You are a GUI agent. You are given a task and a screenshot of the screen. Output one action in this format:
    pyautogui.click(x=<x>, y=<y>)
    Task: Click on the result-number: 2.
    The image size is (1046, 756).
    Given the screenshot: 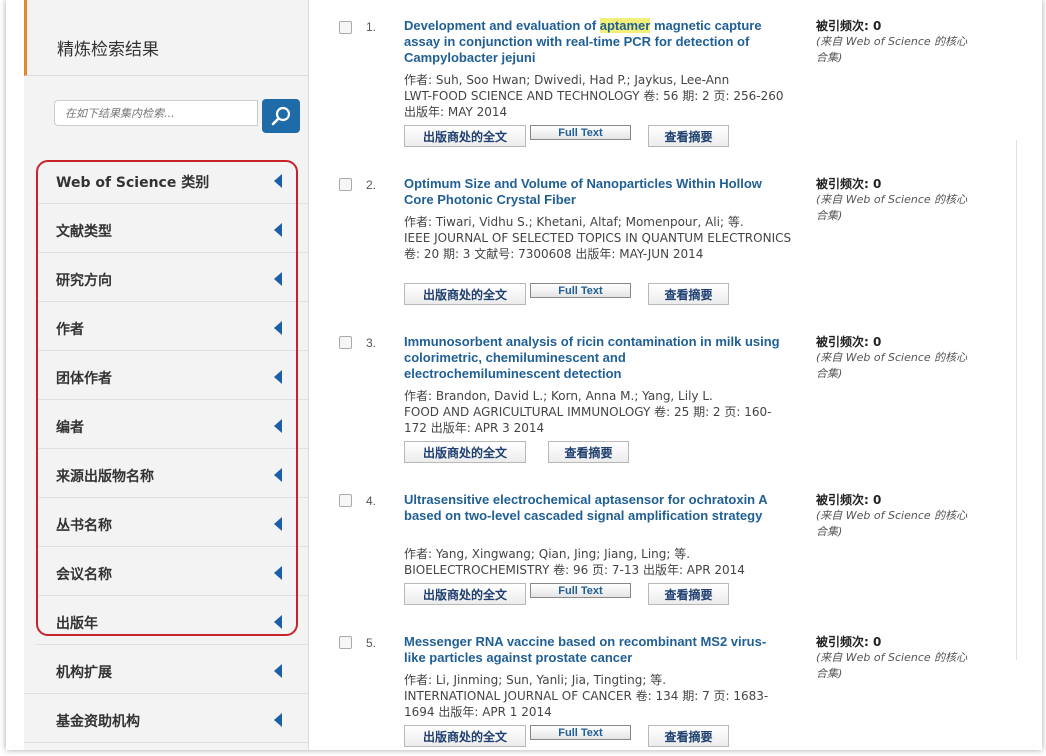 What is the action you would take?
    pyautogui.click(x=371, y=185)
    